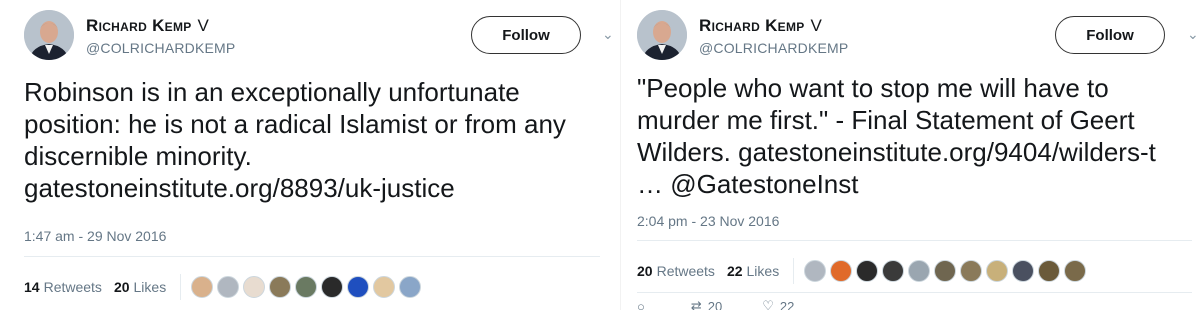  I want to click on reply-action: ○, so click(644, 304).